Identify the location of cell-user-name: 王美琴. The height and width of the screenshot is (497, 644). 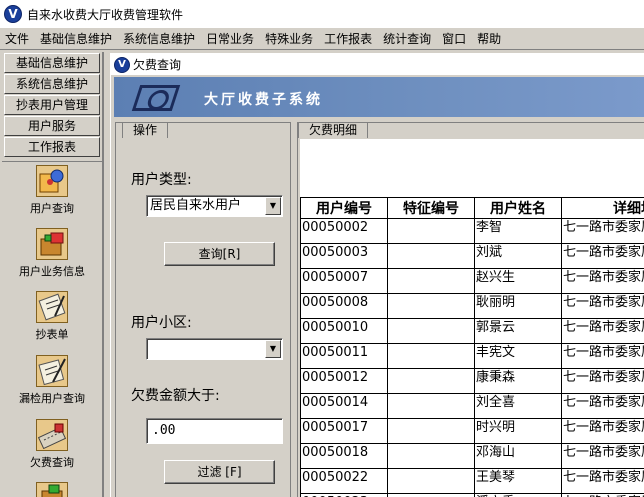
(518, 481).